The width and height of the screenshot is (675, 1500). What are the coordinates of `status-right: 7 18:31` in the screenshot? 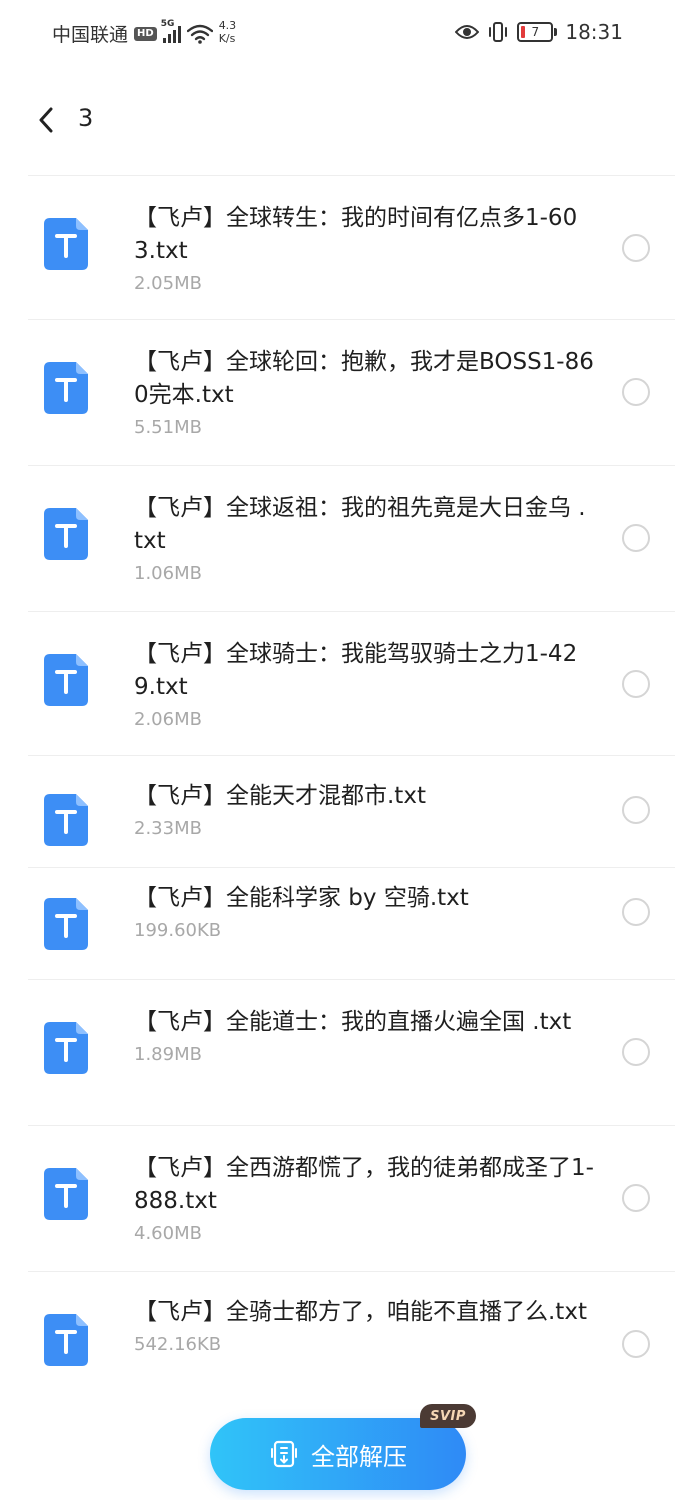 It's located at (539, 32).